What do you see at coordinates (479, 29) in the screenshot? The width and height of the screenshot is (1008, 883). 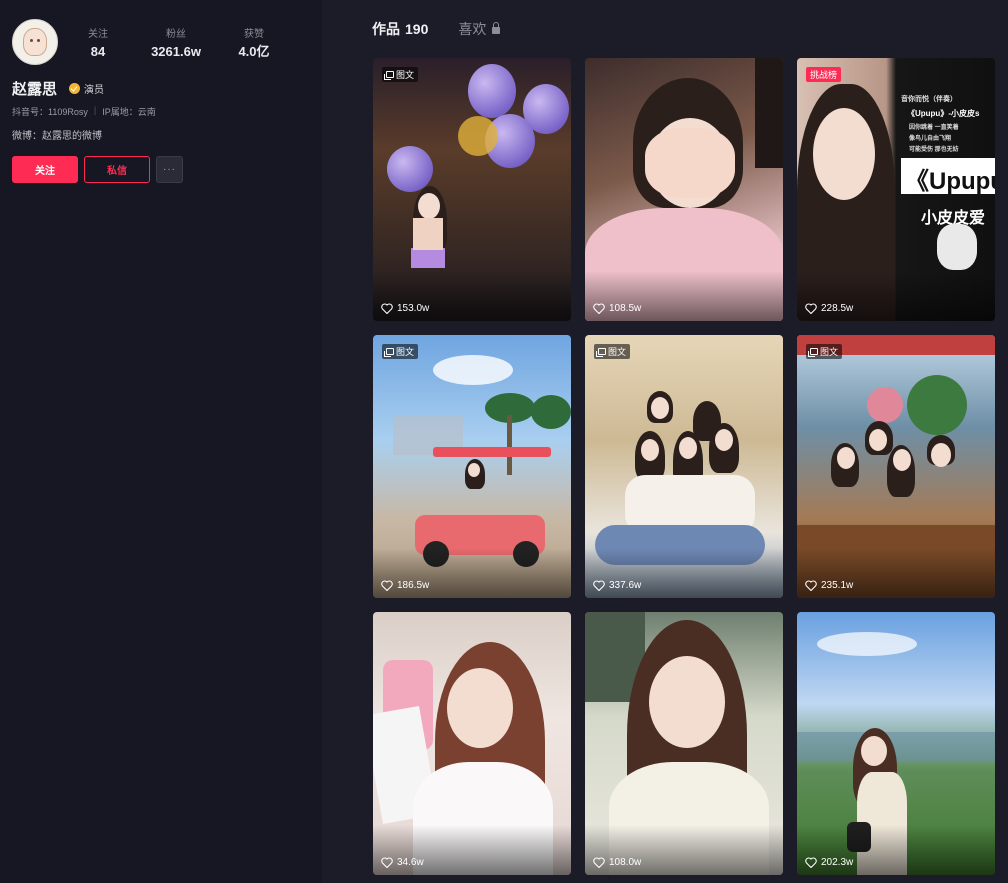 I see `tab-likes: 喜欢` at bounding box center [479, 29].